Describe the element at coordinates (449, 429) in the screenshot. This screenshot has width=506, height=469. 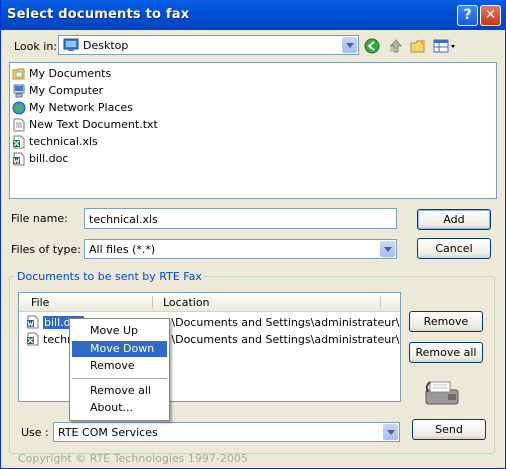
I see `send-button: Send` at that location.